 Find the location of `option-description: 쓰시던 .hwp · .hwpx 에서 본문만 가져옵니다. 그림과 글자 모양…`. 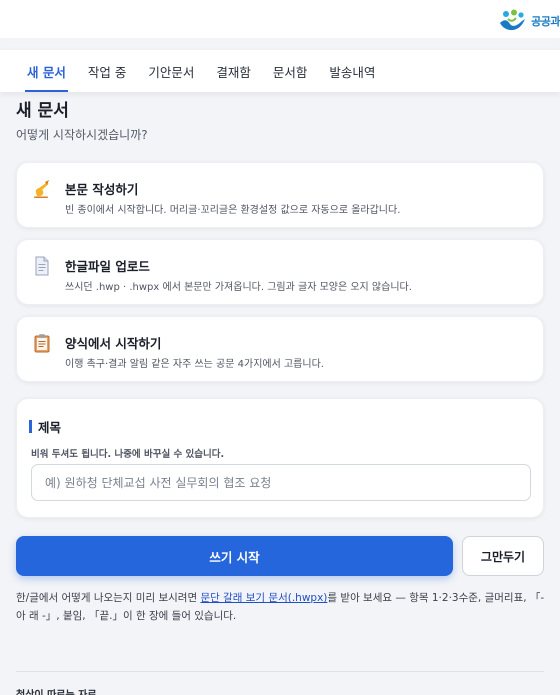

option-description: 쓰시던 .hwp · .hwpx 에서 본문만 가져옵니다. 그림과 글자 모양… is located at coordinates (238, 287).